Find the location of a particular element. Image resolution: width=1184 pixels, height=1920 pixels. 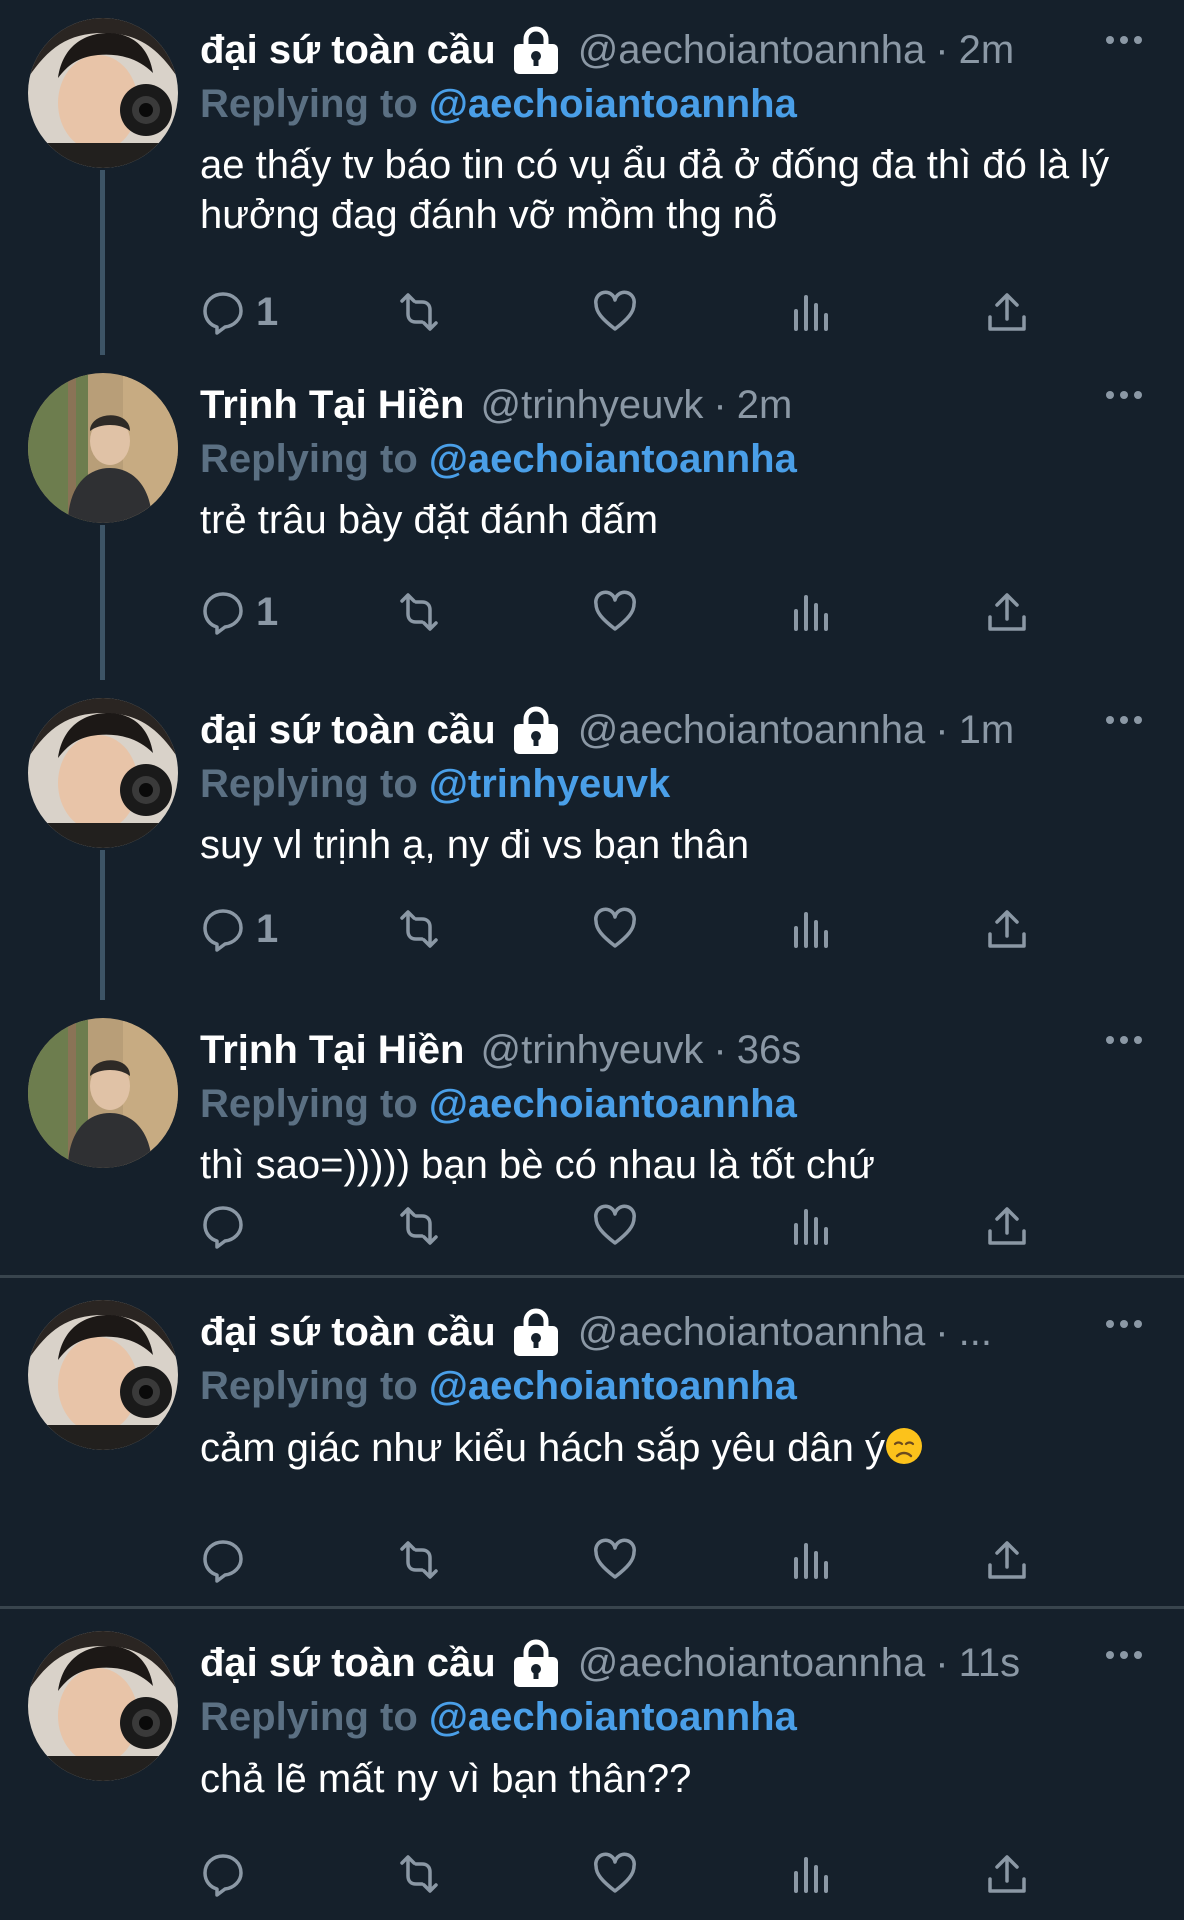

replying-to-line: Replying to @trinhyeuvk is located at coordinates (435, 784).